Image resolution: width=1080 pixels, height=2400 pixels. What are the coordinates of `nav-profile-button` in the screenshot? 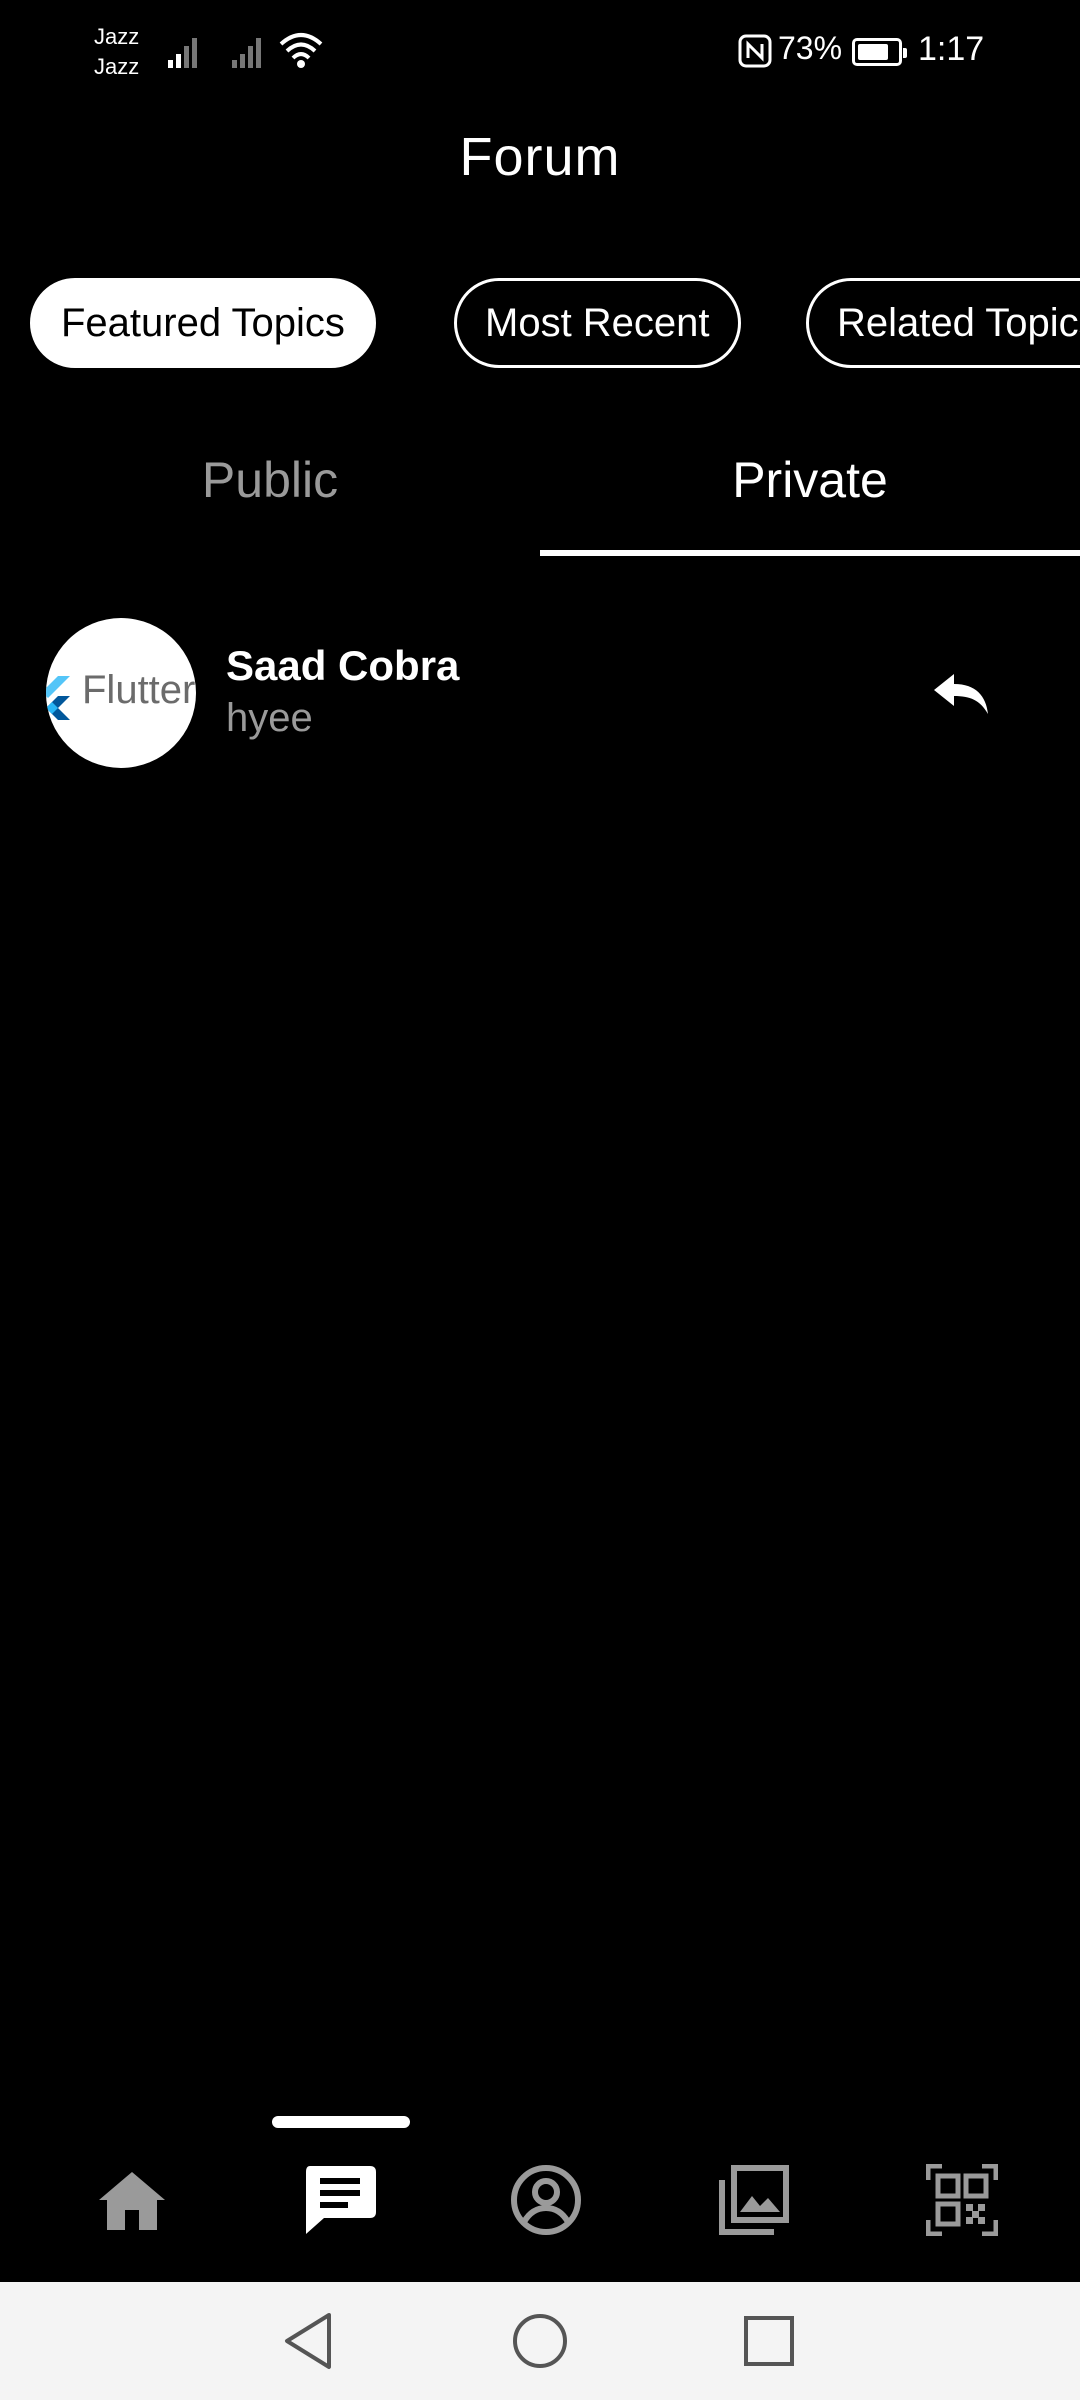 It's located at (546, 2200).